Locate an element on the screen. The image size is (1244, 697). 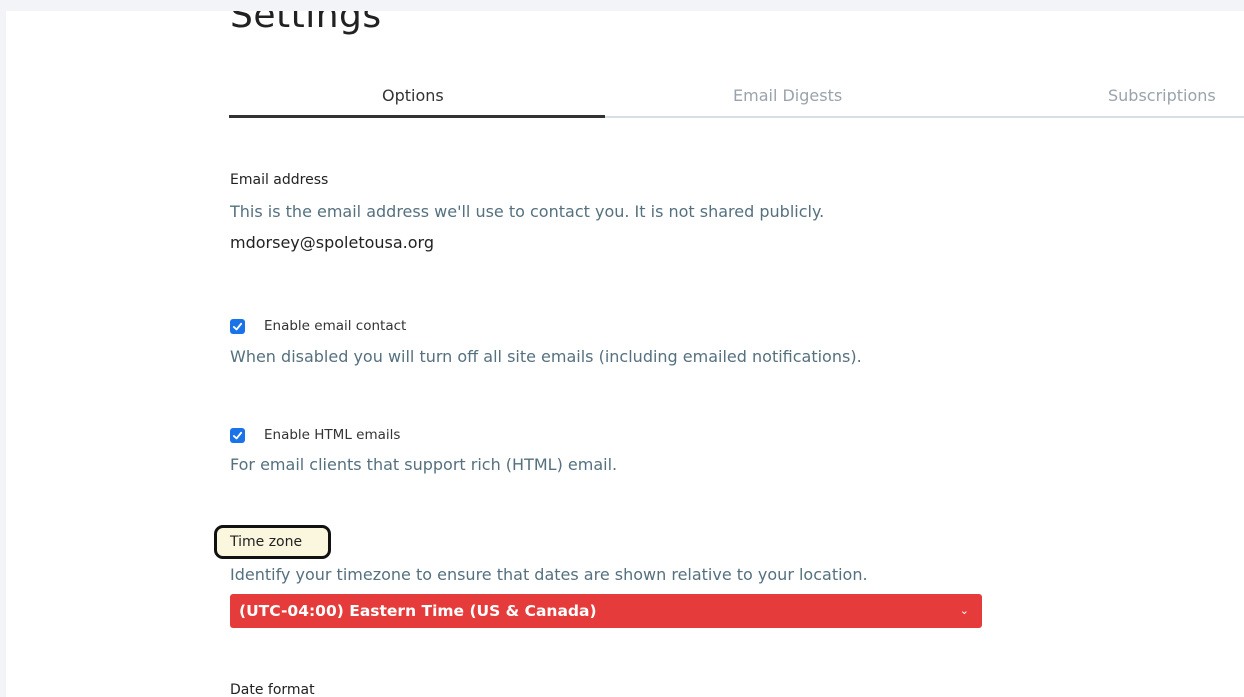
html-emails-checkbox is located at coordinates (237, 435).